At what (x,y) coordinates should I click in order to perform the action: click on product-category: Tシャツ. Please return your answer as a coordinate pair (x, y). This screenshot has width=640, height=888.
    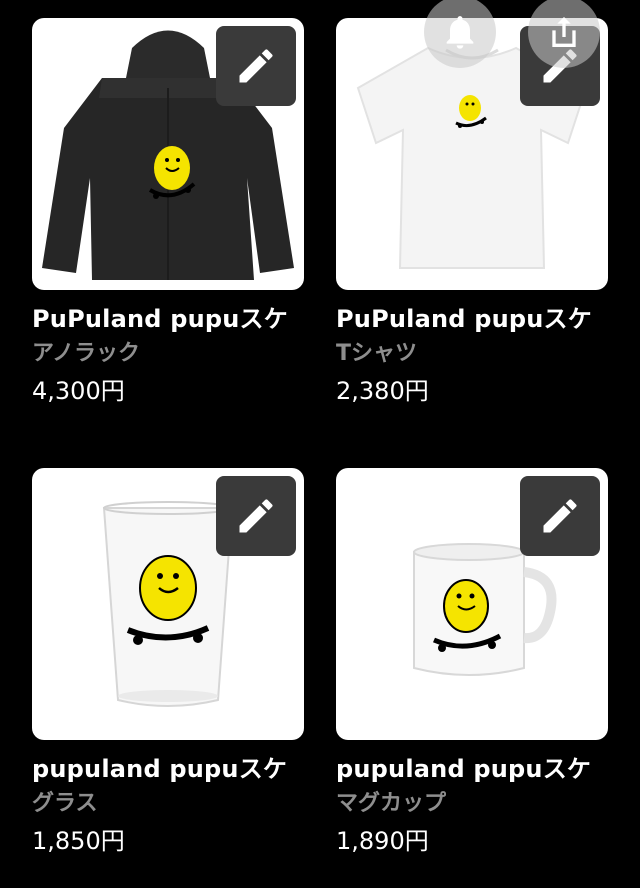
    Looking at the image, I should click on (377, 353).